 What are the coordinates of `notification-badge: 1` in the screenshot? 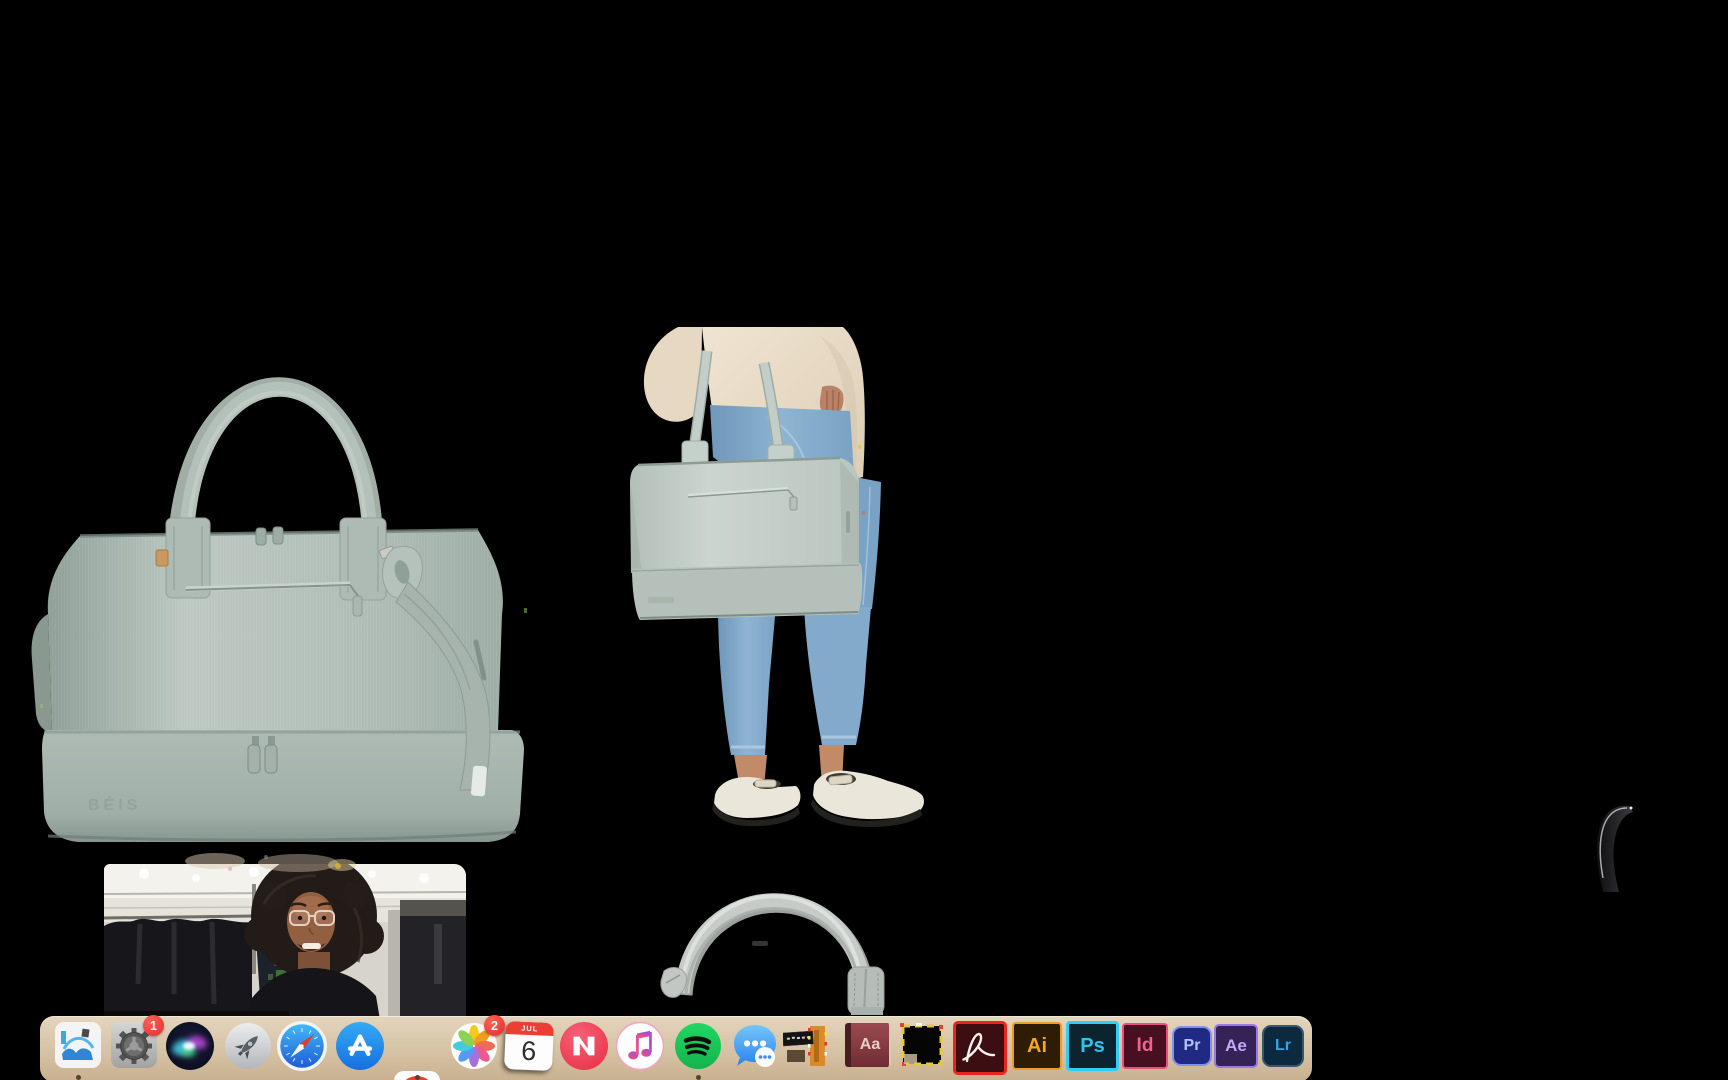 It's located at (153, 1025).